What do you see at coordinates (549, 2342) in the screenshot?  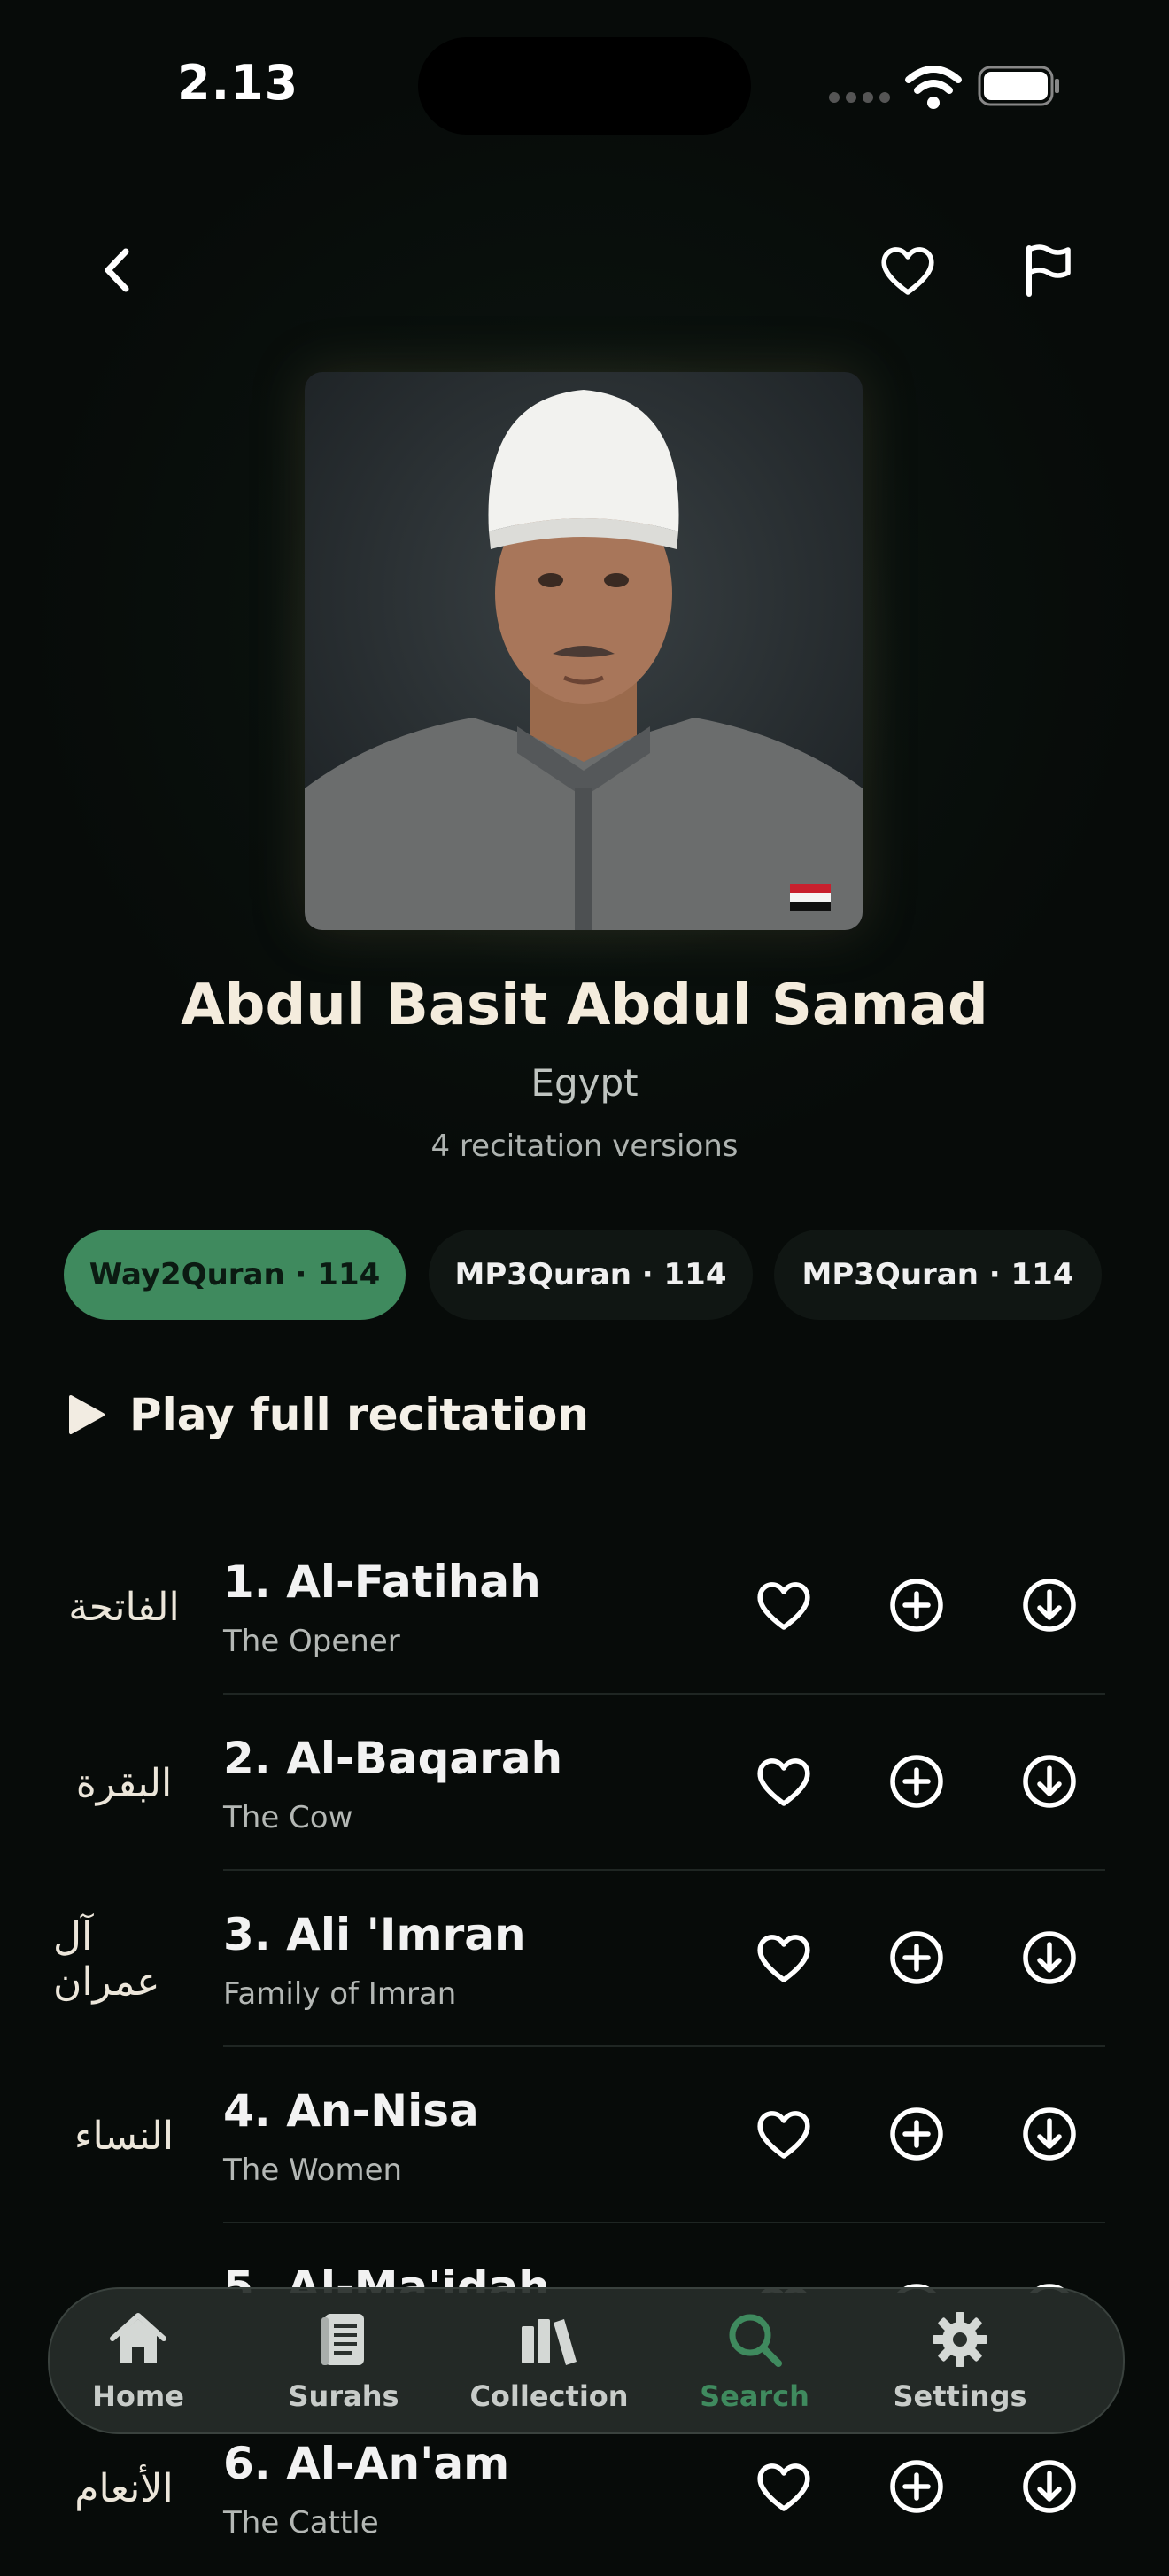 I see `library-icon` at bounding box center [549, 2342].